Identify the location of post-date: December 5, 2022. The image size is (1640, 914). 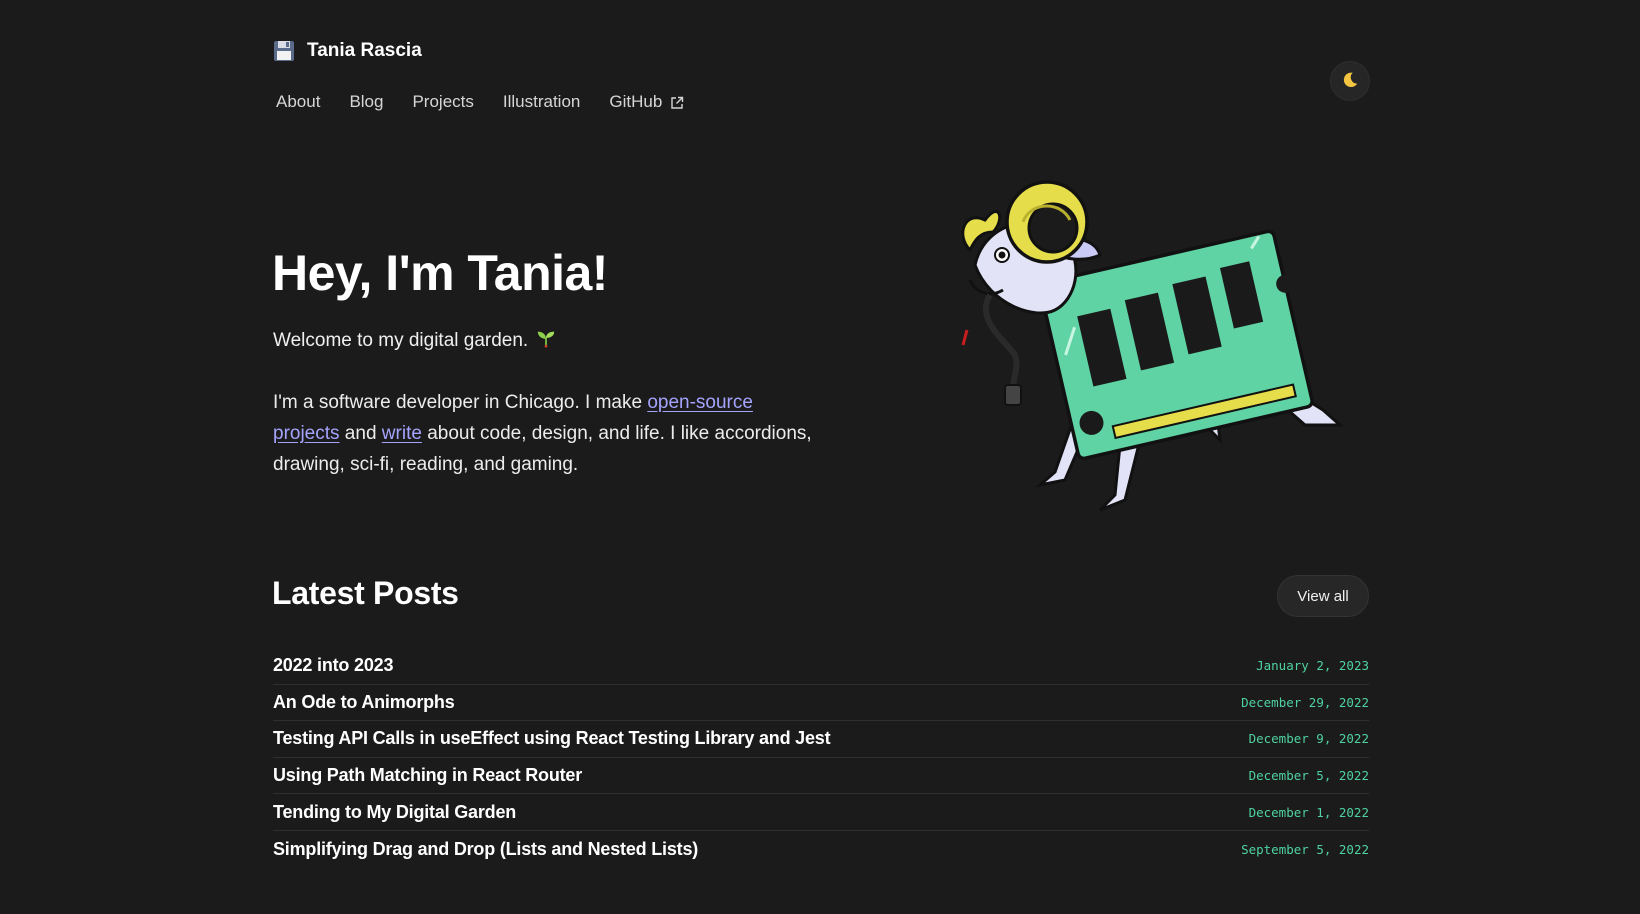
(1308, 776).